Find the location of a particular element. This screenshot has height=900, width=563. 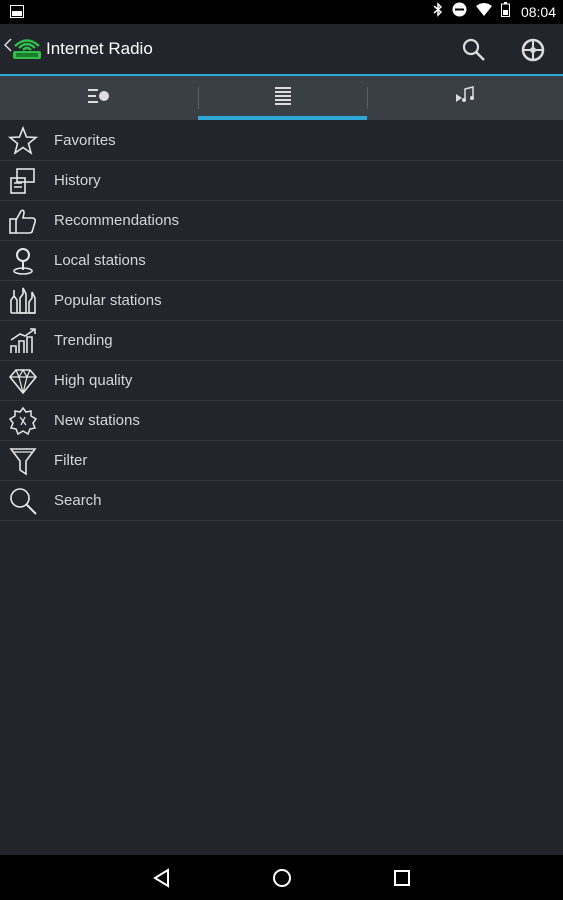

list-lines-icon is located at coordinates (282, 98).